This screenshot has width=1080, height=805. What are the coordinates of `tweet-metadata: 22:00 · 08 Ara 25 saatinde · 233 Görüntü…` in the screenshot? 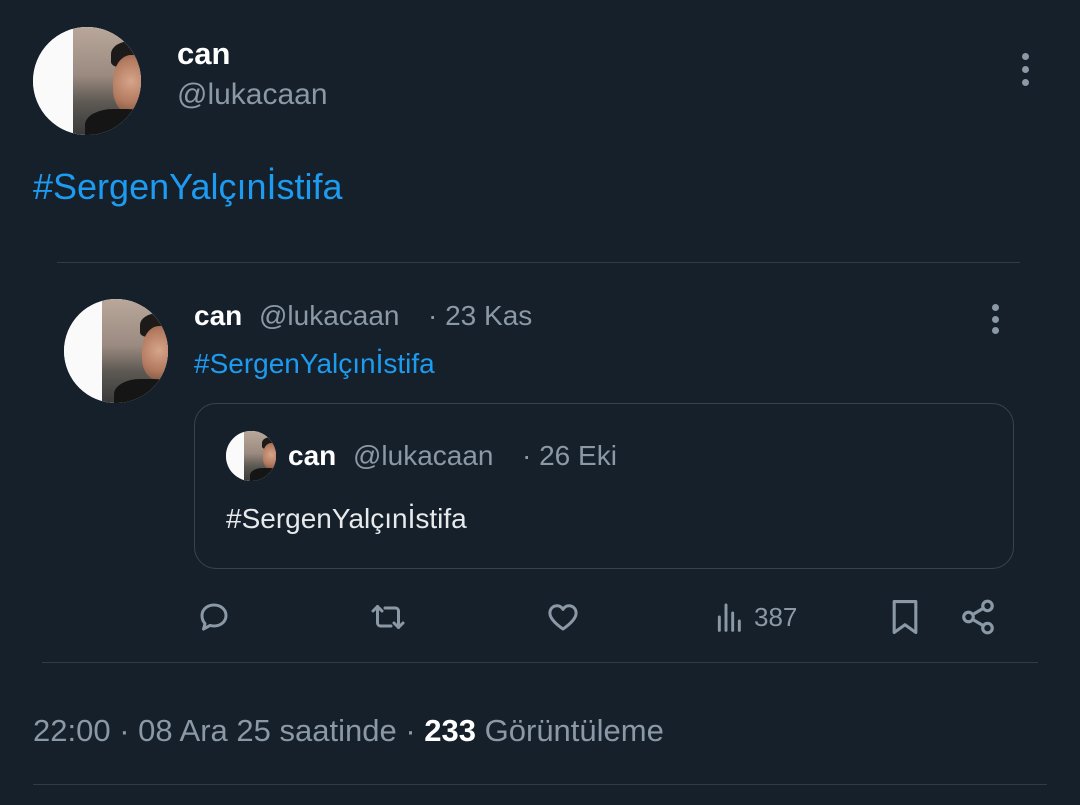 It's located at (348, 731).